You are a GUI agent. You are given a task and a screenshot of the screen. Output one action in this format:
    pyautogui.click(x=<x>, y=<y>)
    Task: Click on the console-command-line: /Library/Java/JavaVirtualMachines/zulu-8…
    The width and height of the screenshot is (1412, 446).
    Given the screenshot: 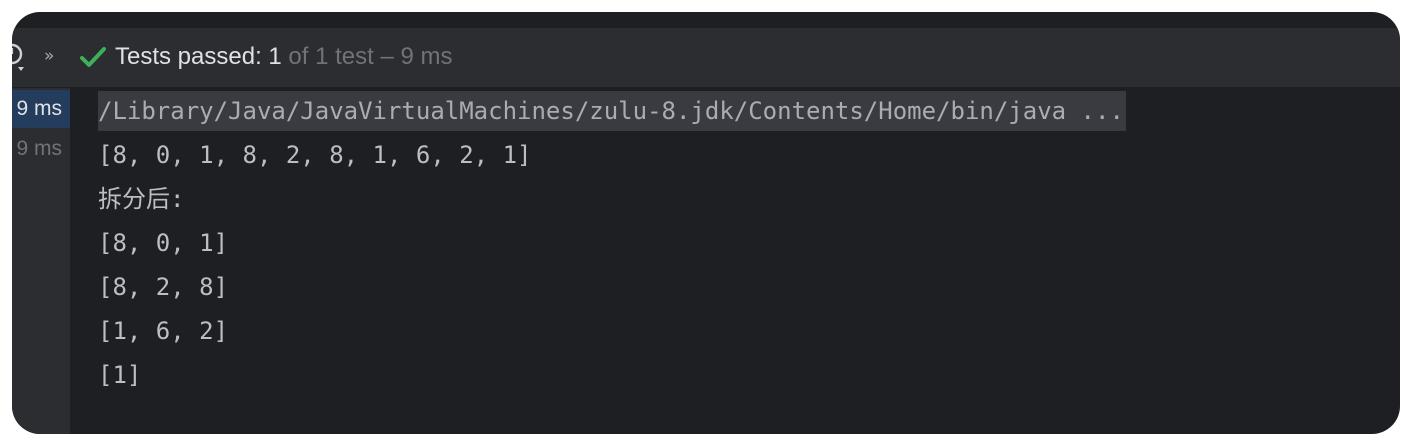 What is the action you would take?
    pyautogui.click(x=612, y=111)
    